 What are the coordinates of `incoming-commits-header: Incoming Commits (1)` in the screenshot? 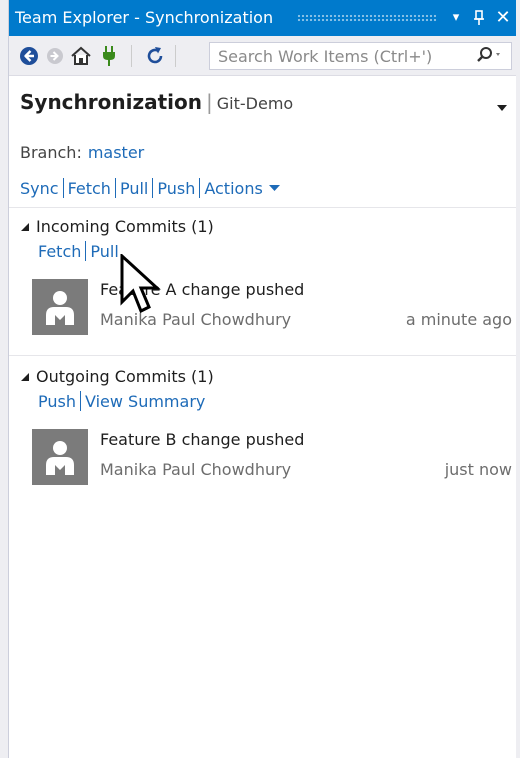 It's located at (117, 226).